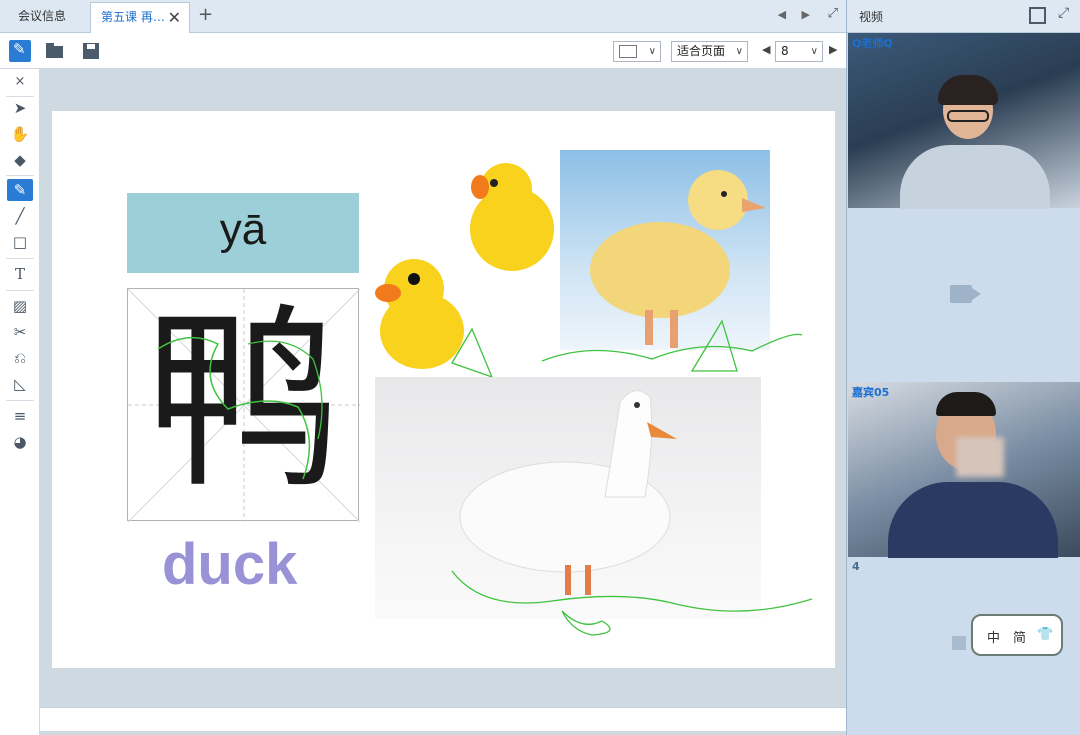  What do you see at coordinates (833, 49) in the screenshot?
I see `page-next-button: ▶` at bounding box center [833, 49].